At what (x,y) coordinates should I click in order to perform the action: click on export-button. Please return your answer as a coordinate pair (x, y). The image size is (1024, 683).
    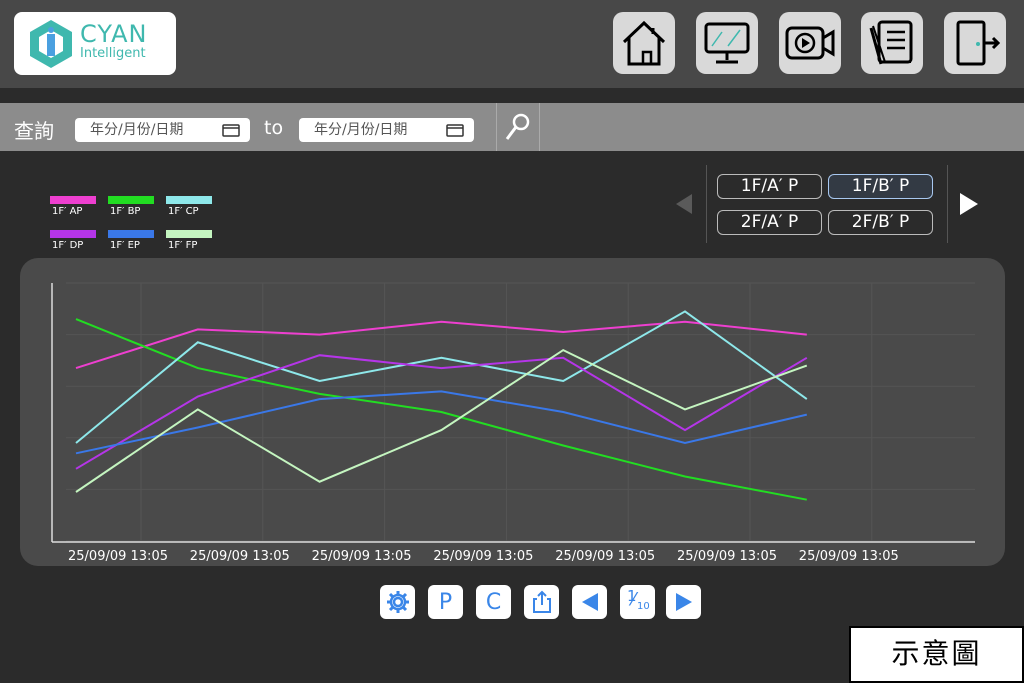
    Looking at the image, I should click on (541, 602).